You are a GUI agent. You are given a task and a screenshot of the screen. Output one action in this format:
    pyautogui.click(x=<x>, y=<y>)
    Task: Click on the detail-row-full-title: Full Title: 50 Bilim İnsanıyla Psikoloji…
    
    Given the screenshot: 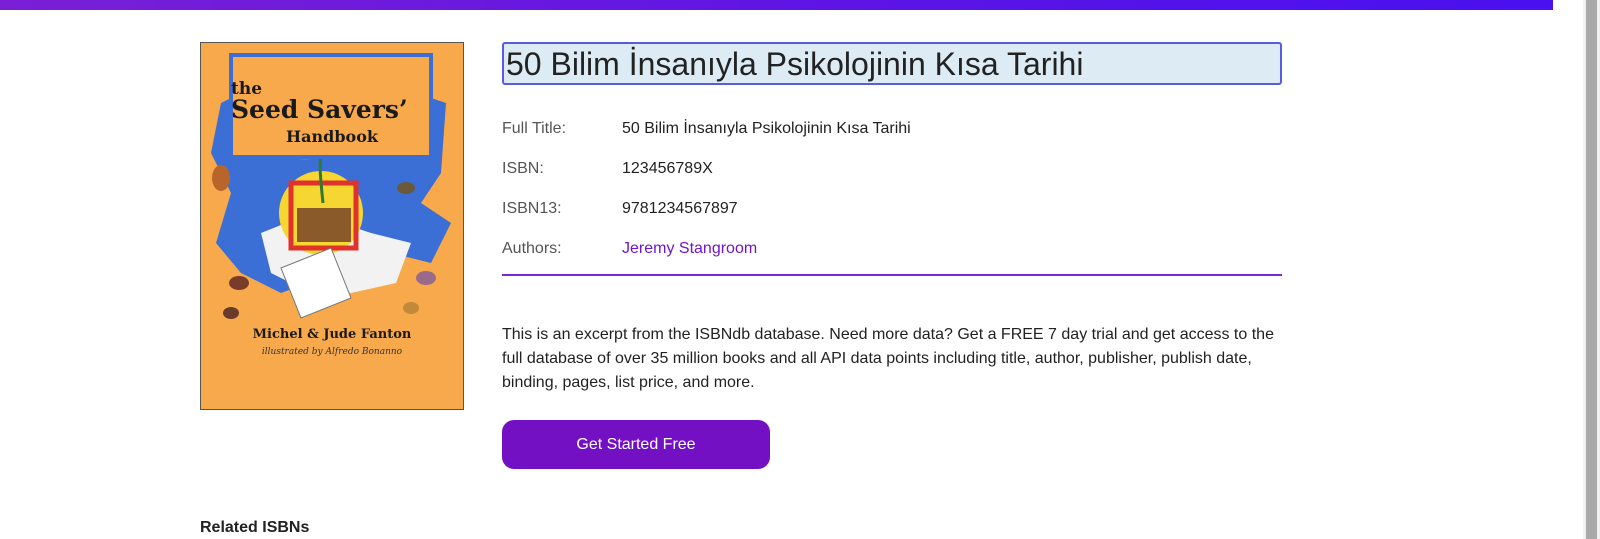 What is the action you would take?
    pyautogui.click(x=892, y=129)
    